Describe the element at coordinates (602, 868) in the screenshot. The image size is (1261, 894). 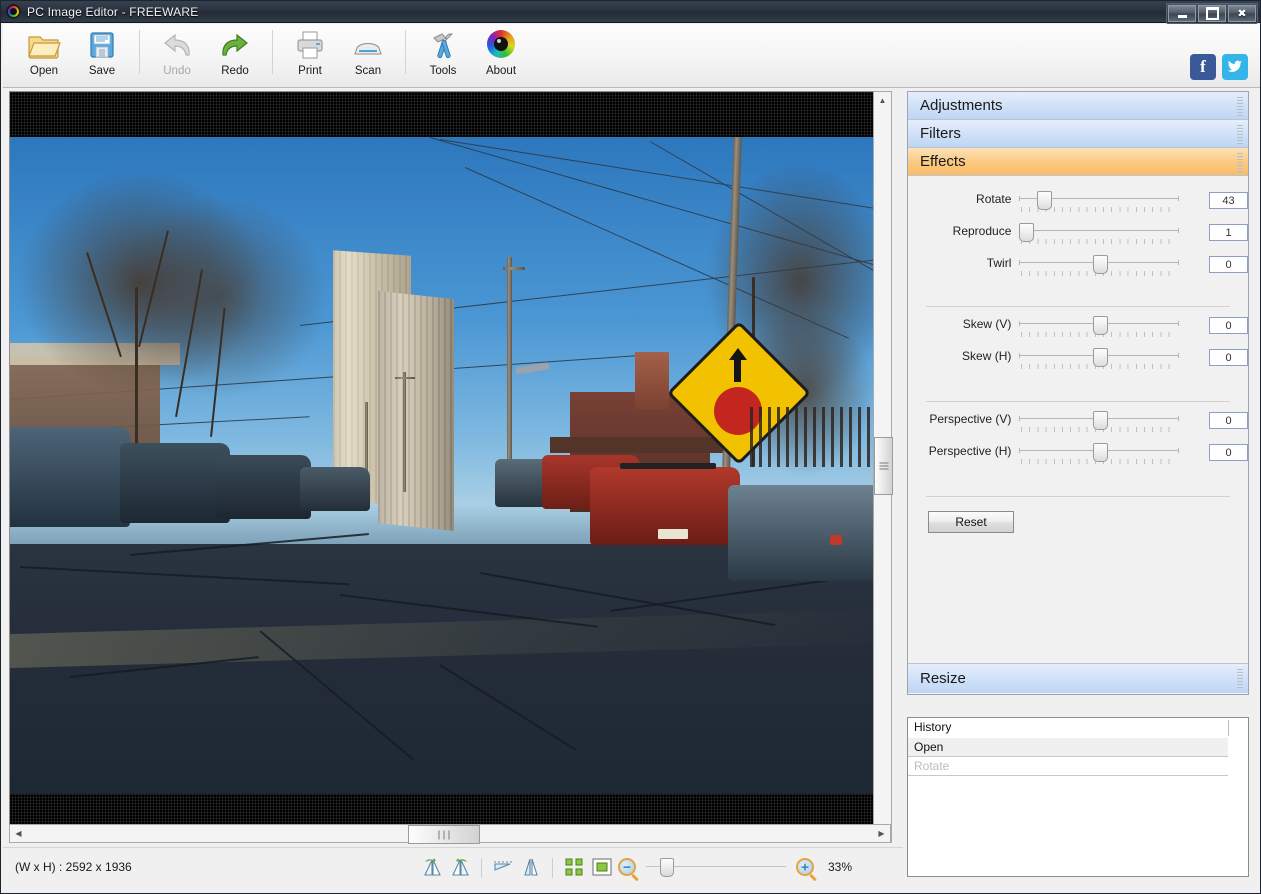
I see `actual-size-icon` at that location.